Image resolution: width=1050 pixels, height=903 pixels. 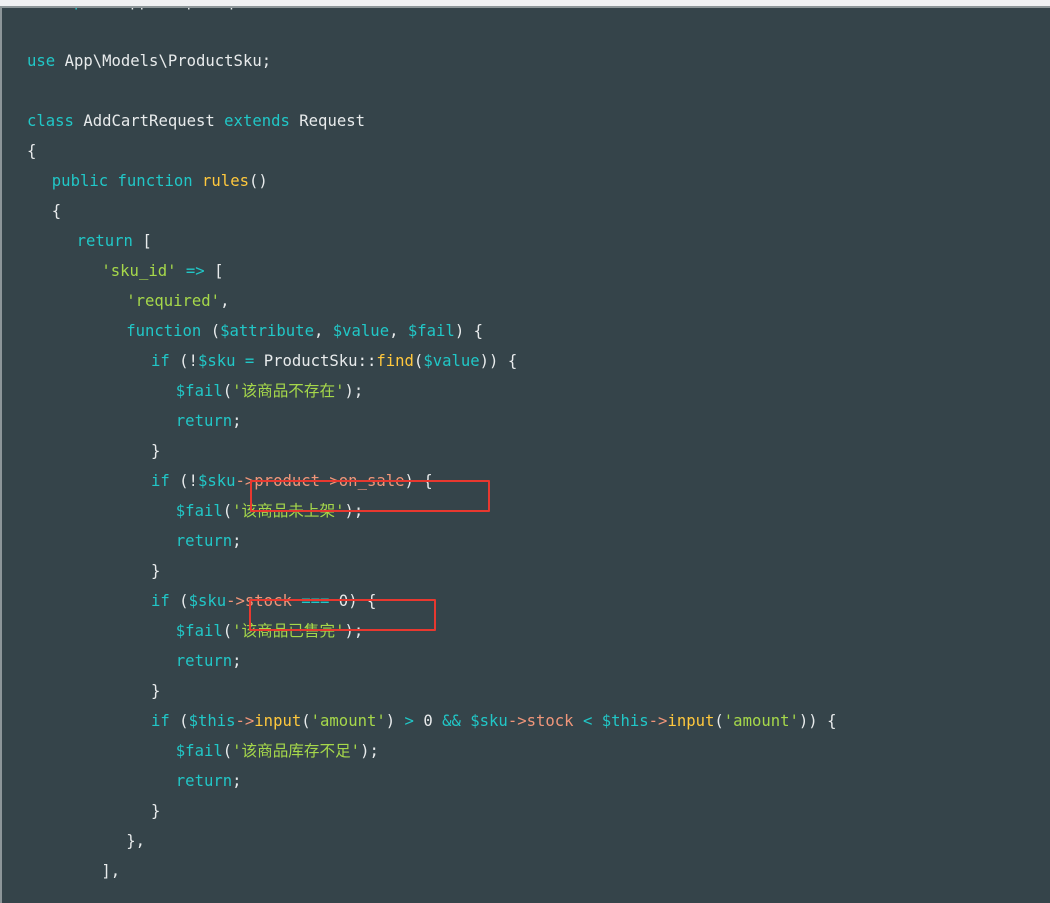 What do you see at coordinates (139, 271) in the screenshot?
I see `code-token: 'sku_id'` at bounding box center [139, 271].